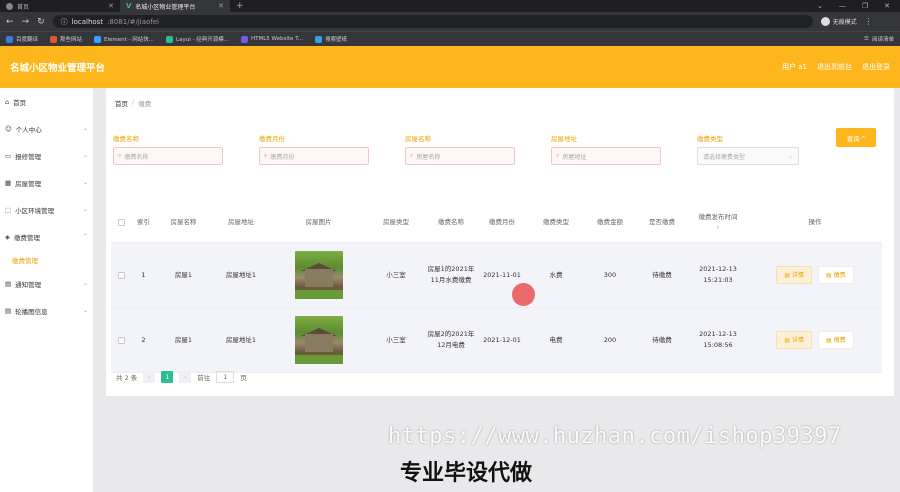 The height and width of the screenshot is (492, 900). Describe the element at coordinates (610, 222) in the screenshot. I see `header-fee-amount: 缴费金额` at that location.